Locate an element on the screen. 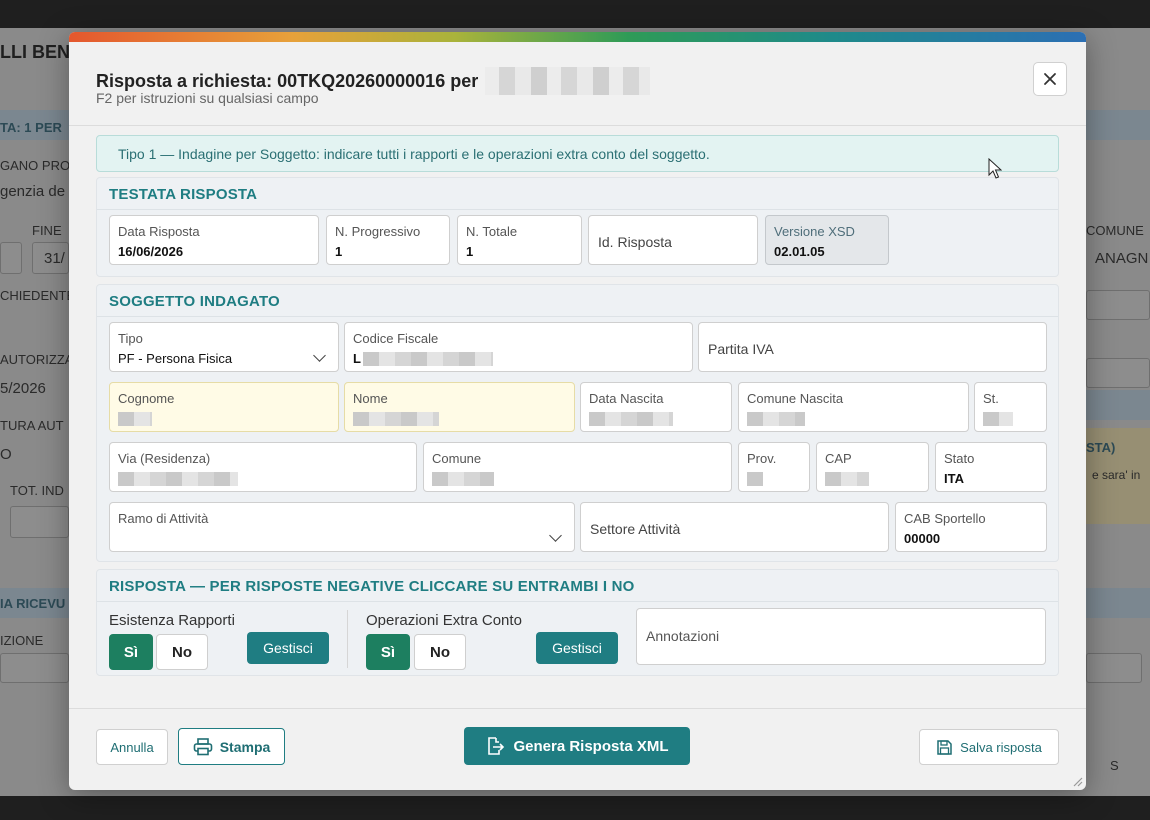 Image resolution: width=1150 pixels, height=820 pixels. field-label: Data Nascita is located at coordinates (626, 398).